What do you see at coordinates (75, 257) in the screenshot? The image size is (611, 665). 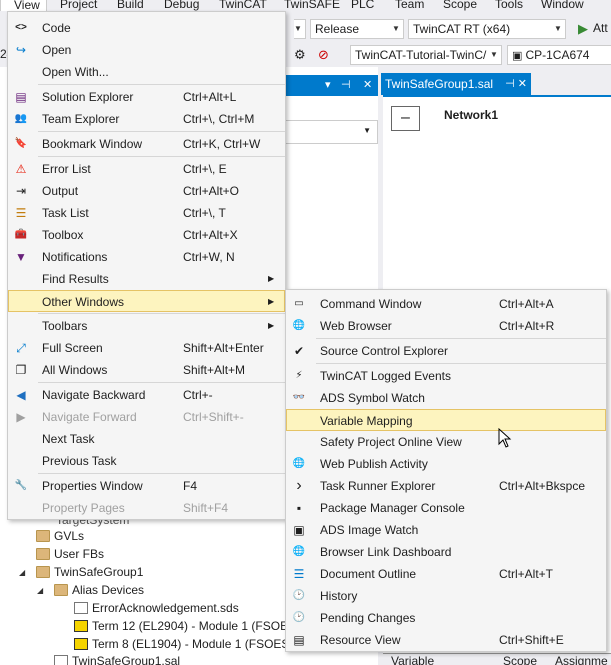 I see `label: Notifications` at bounding box center [75, 257].